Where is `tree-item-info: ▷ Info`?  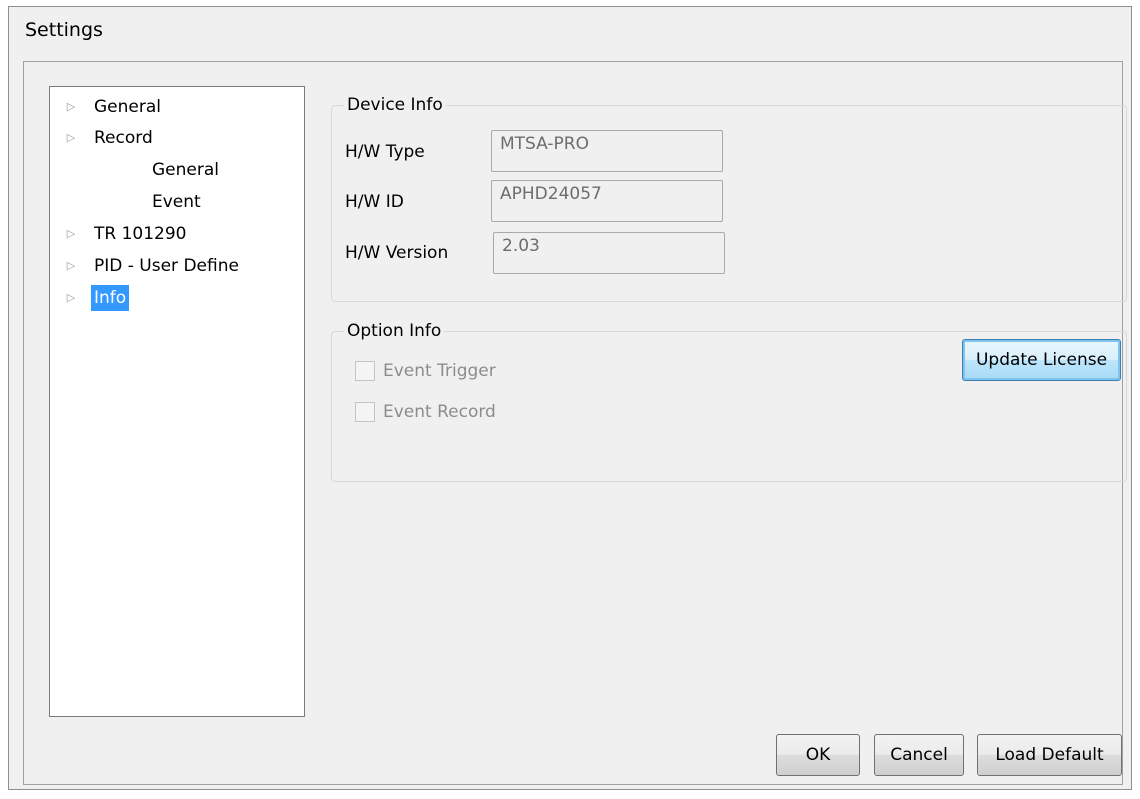 tree-item-info: ▷ Info is located at coordinates (179, 298).